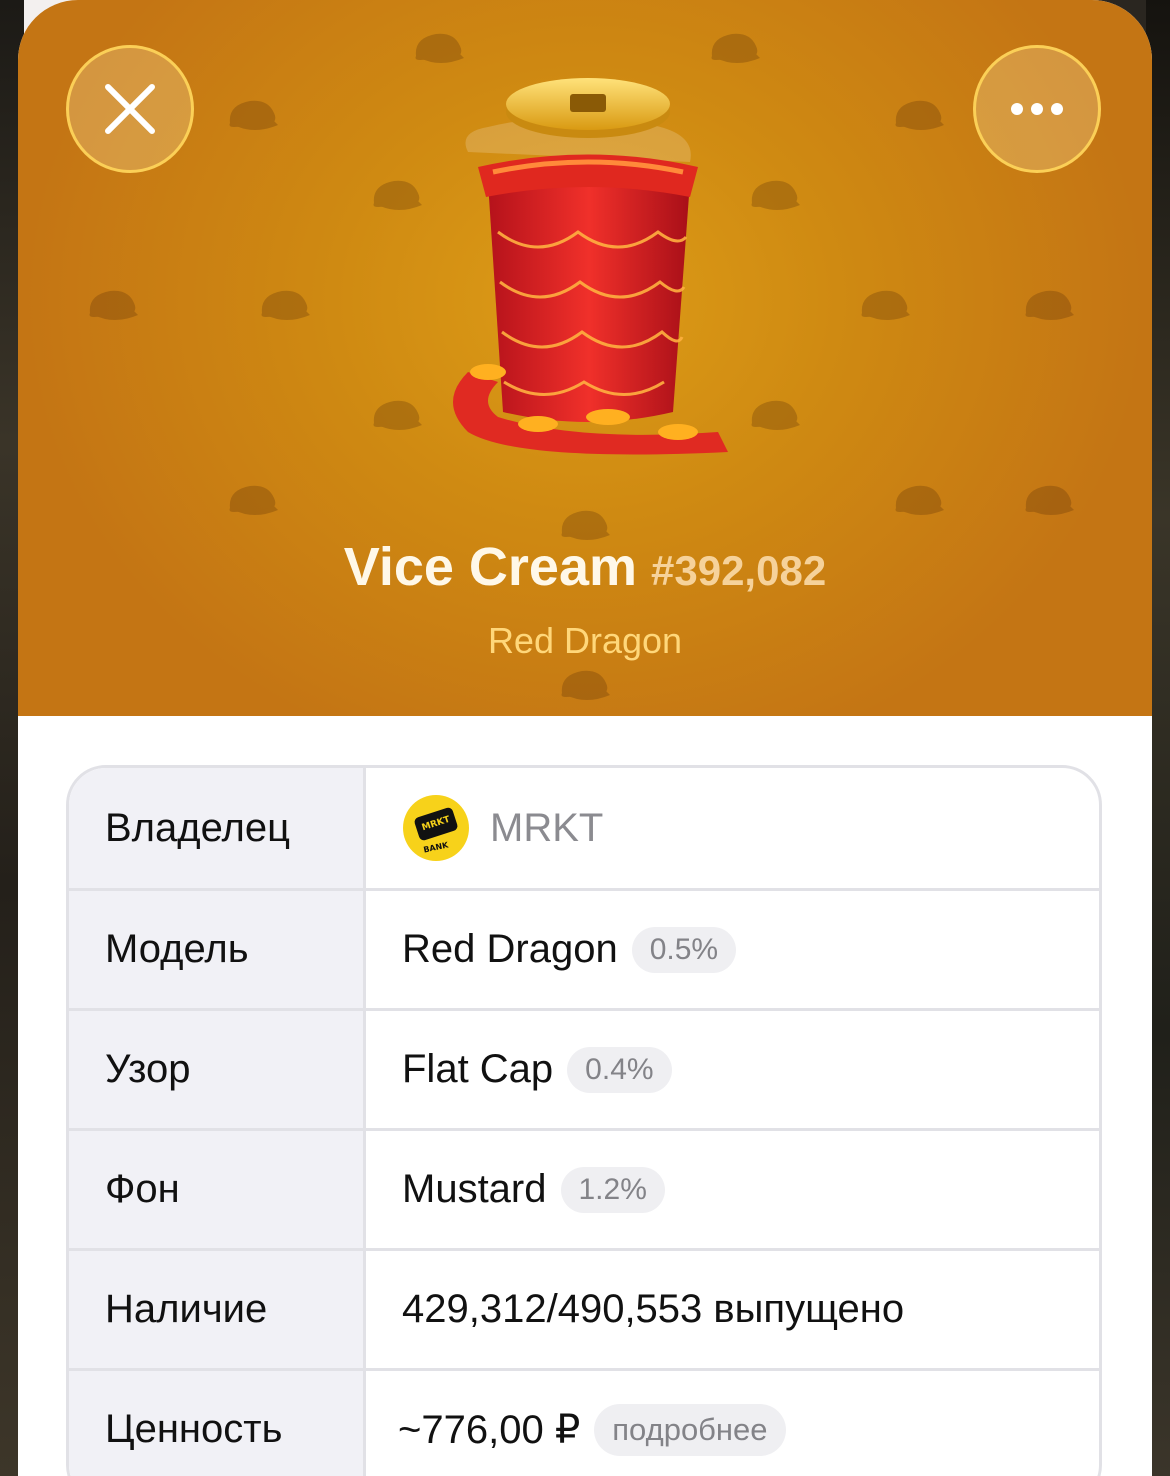 The height and width of the screenshot is (1476, 1170). I want to click on backdrop-value: Mustard 1.2%, so click(732, 1189).